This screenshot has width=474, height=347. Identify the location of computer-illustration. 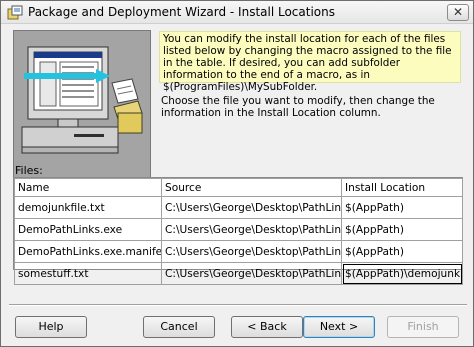
(82, 100).